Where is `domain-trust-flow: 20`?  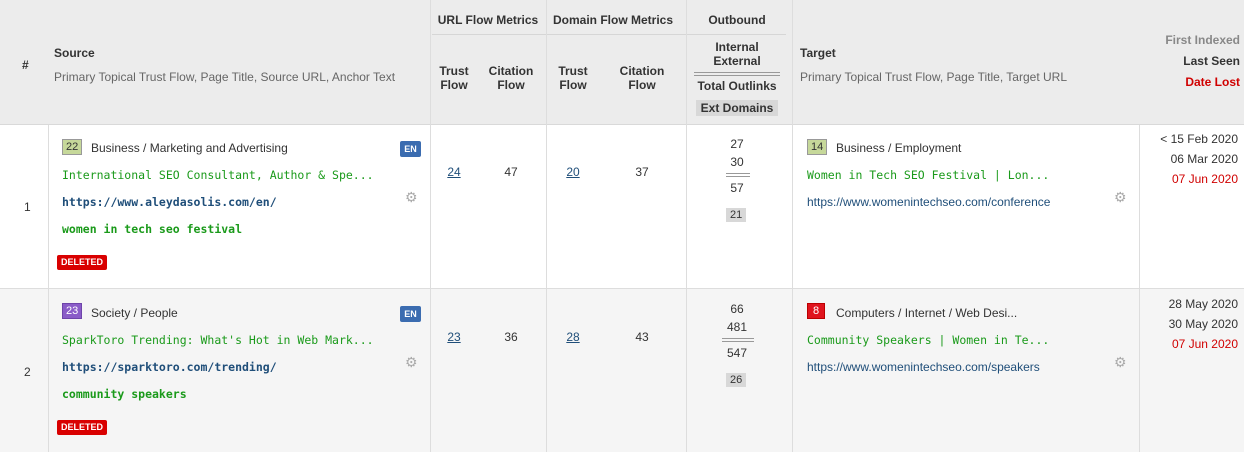 domain-trust-flow: 20 is located at coordinates (573, 172).